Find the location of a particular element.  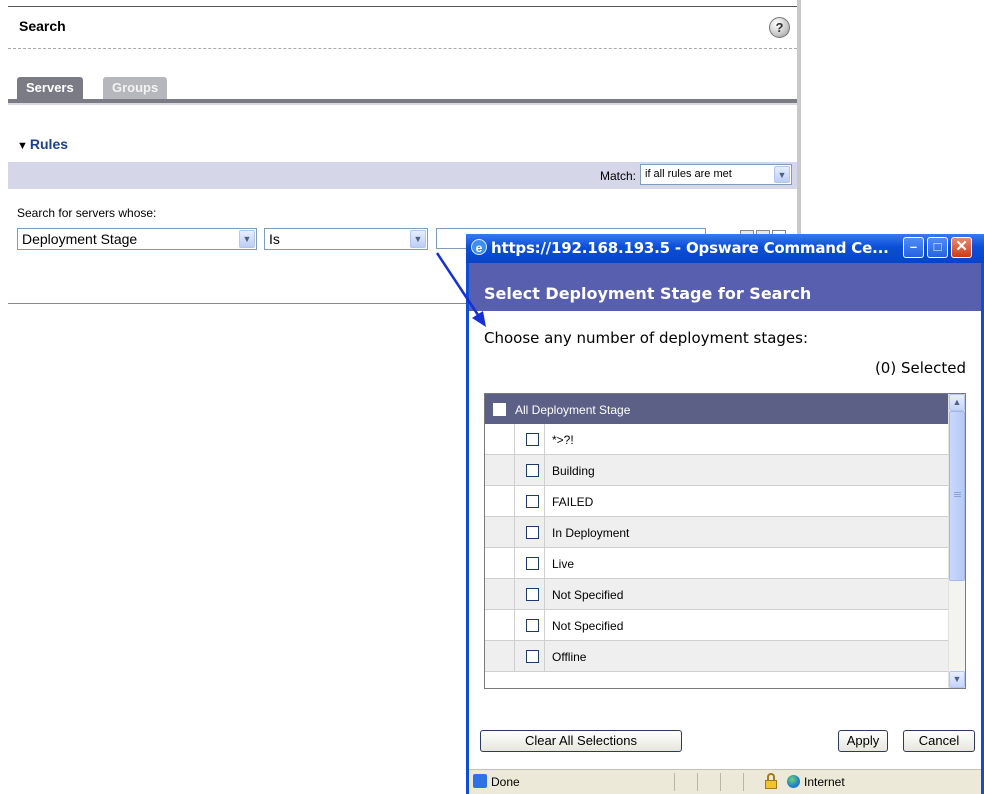

scroll-thumb is located at coordinates (957, 496).